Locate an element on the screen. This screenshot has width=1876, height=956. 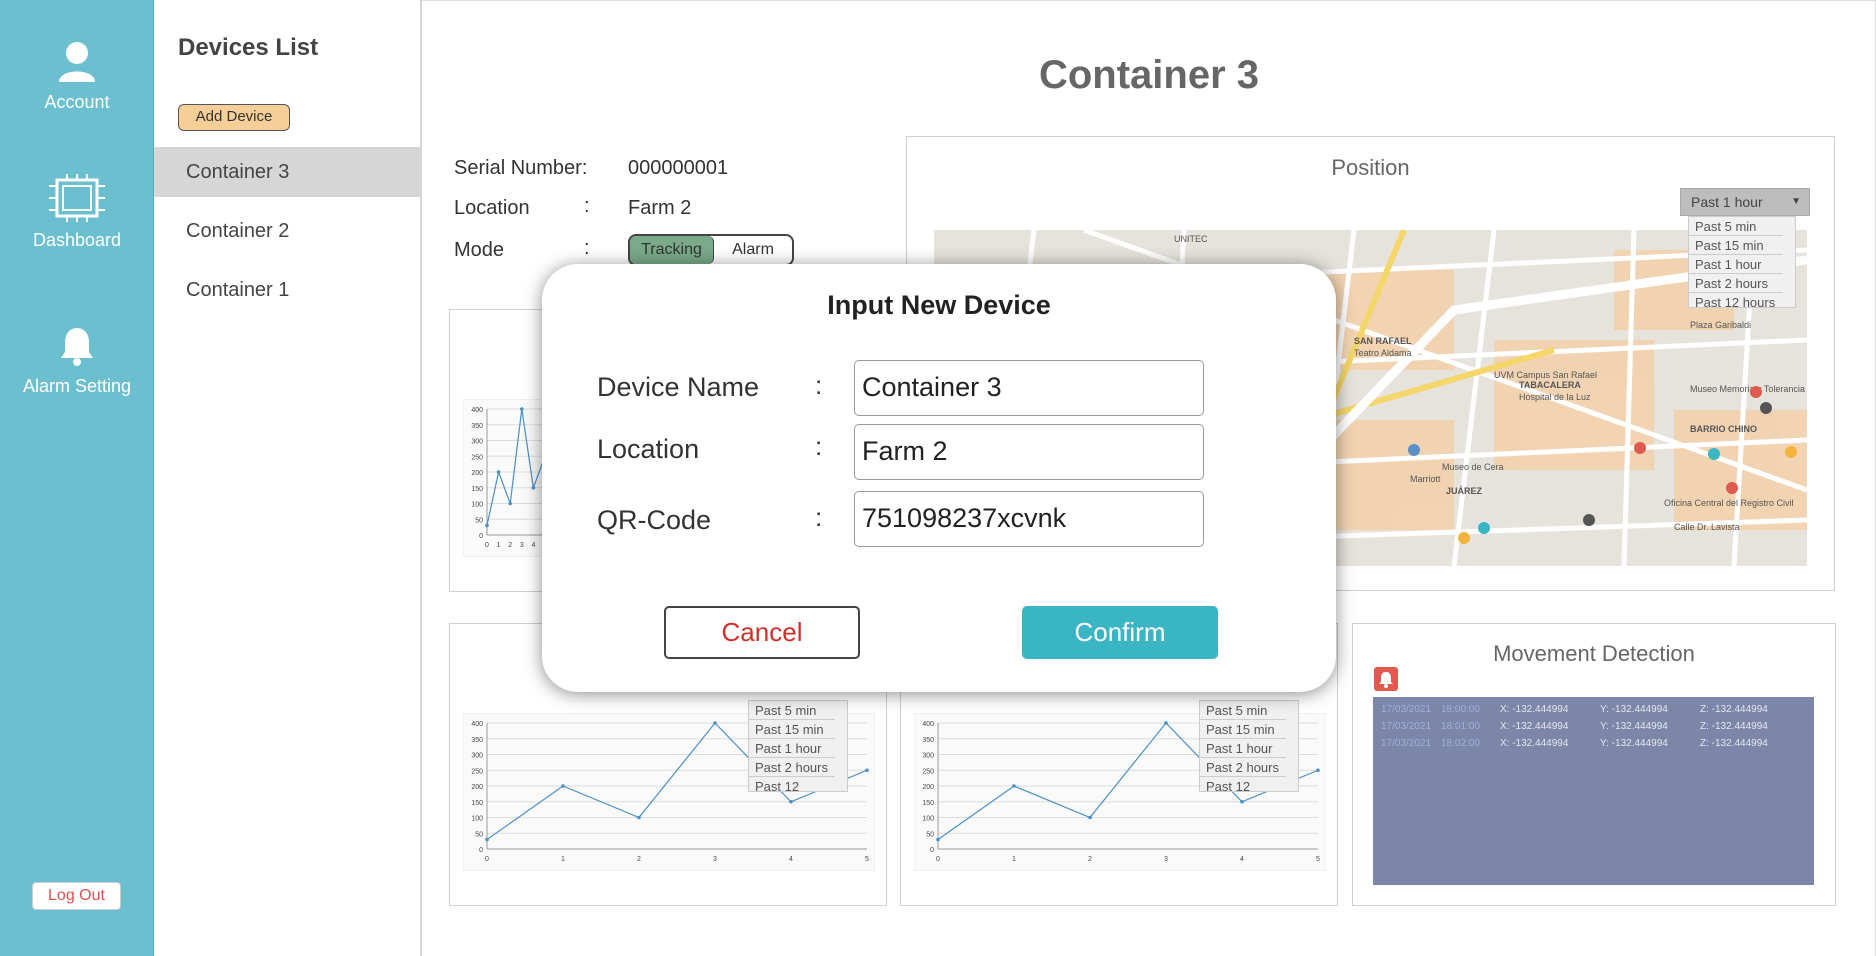
device-name-input: Container 3 is located at coordinates (1029, 388).